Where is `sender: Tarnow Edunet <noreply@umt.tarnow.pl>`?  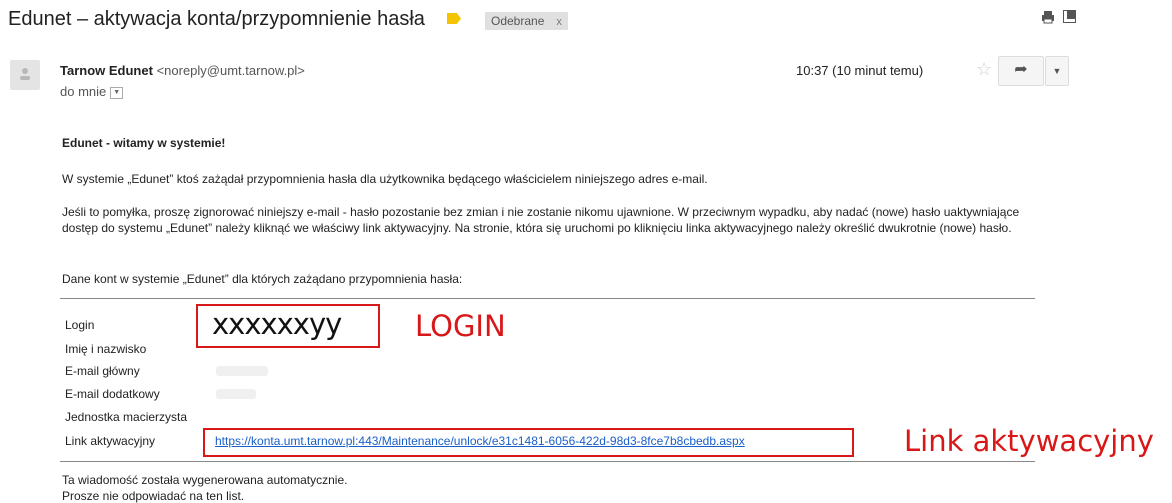 sender: Tarnow Edunet <noreply@umt.tarnow.pl> is located at coordinates (182, 70).